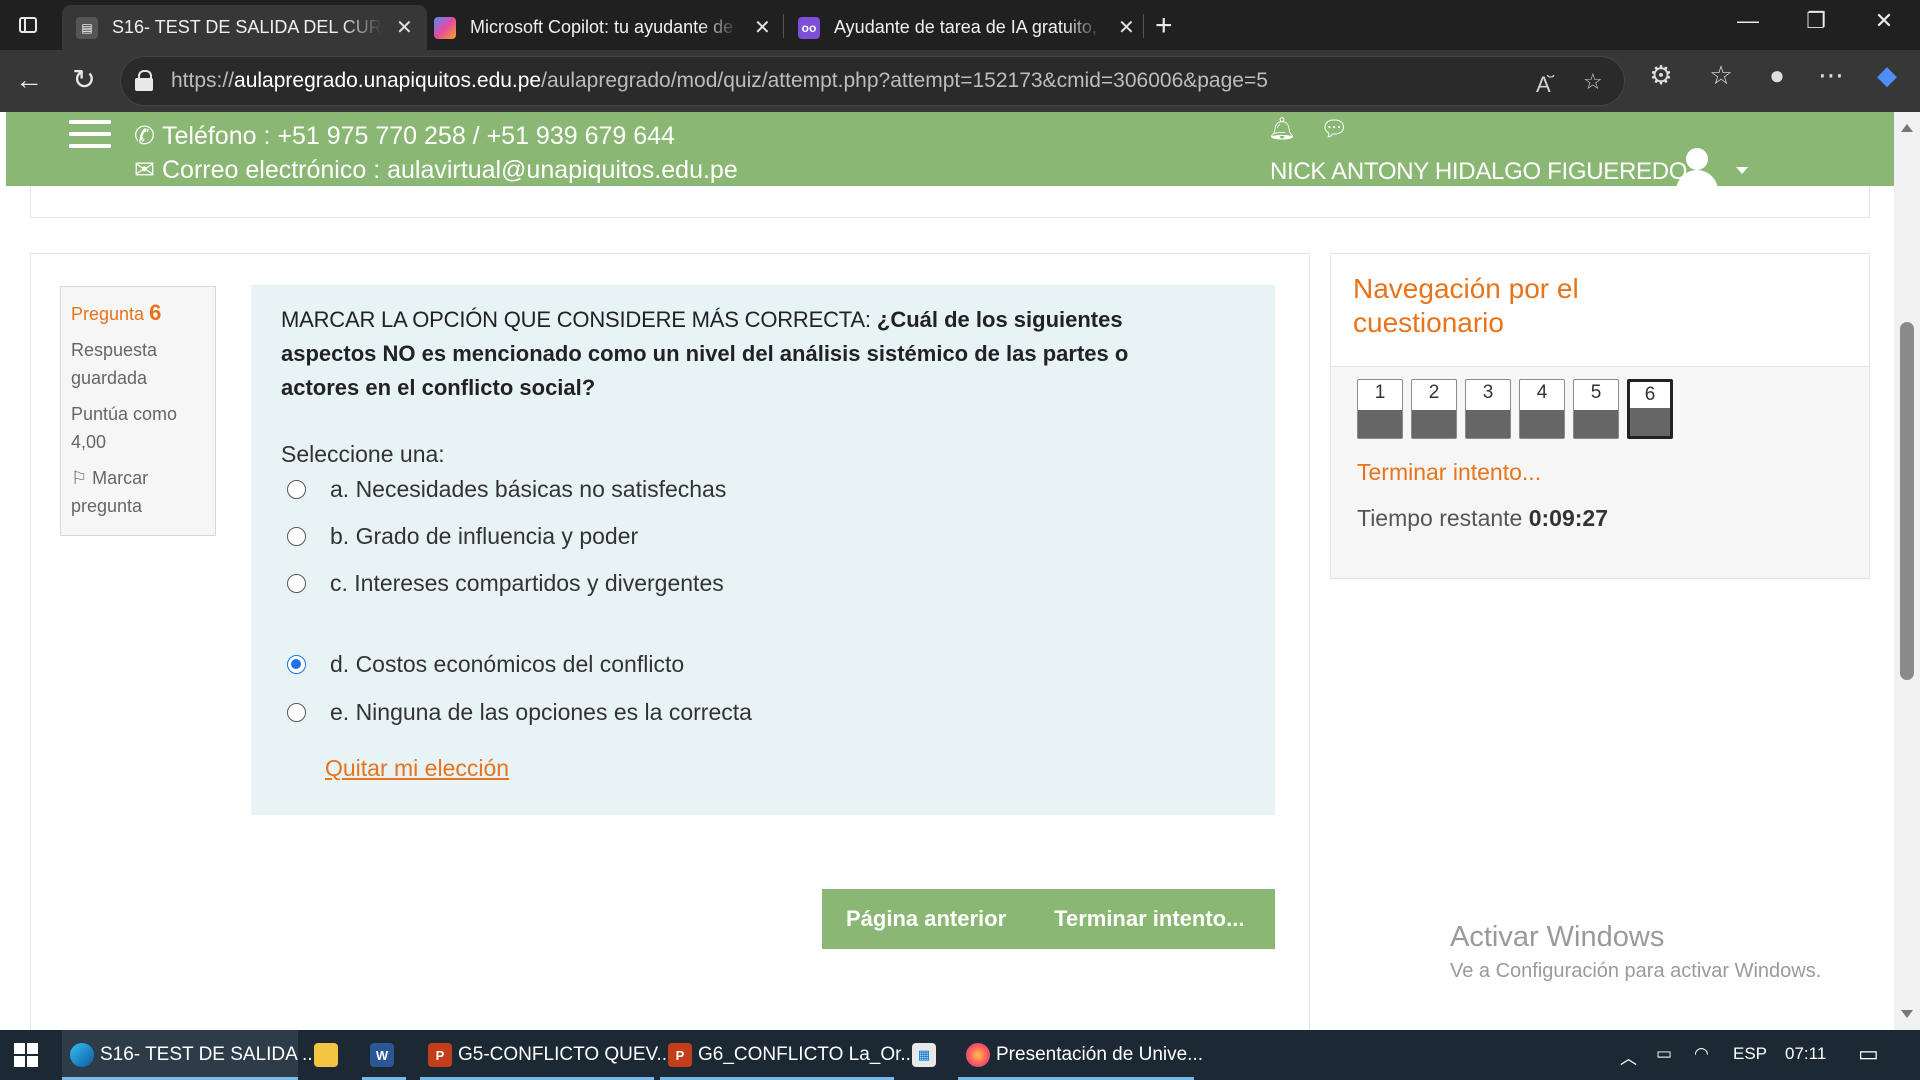 This screenshot has width=1920, height=1080. What do you see at coordinates (1478, 172) in the screenshot?
I see `user-name: NICK ANTONY HIDALGO FIGUEREDO` at bounding box center [1478, 172].